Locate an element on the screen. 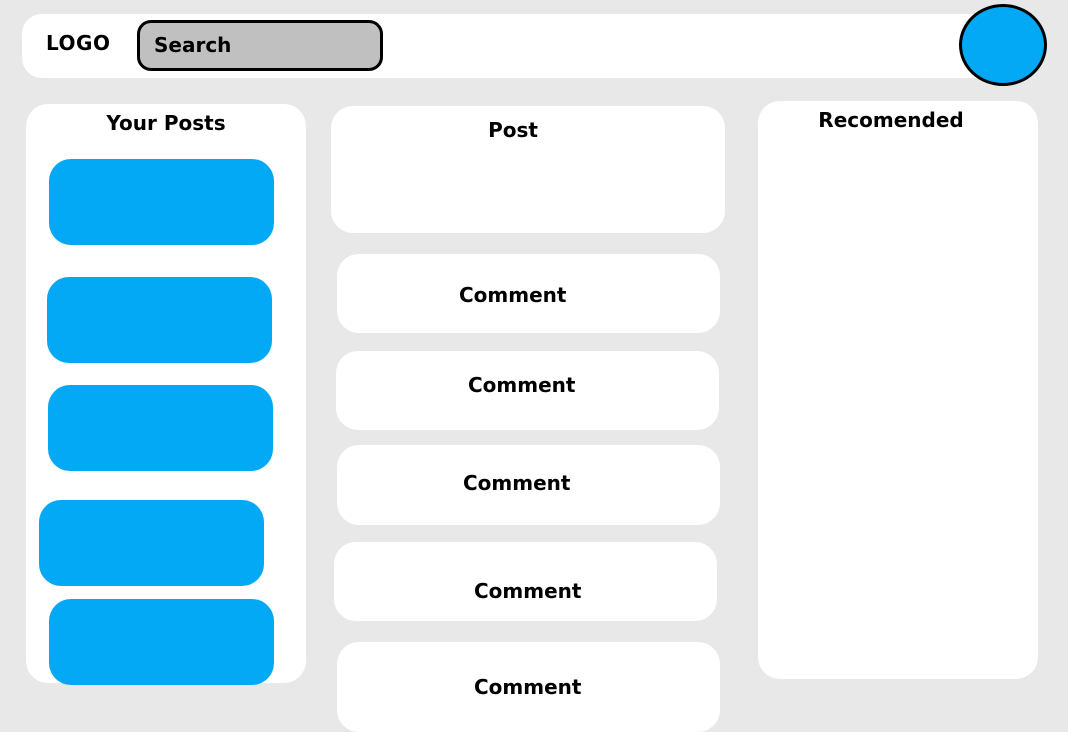 The image size is (1068, 732). recommended-title: Recomended is located at coordinates (891, 120).